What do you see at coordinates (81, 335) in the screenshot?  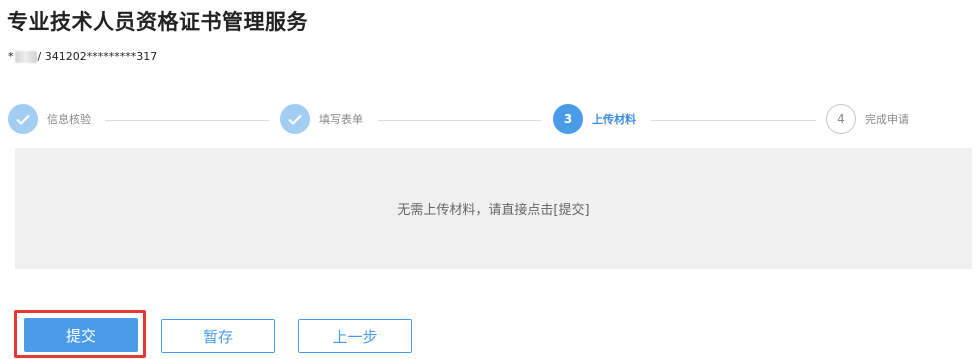 I see `submit-button: 提交` at bounding box center [81, 335].